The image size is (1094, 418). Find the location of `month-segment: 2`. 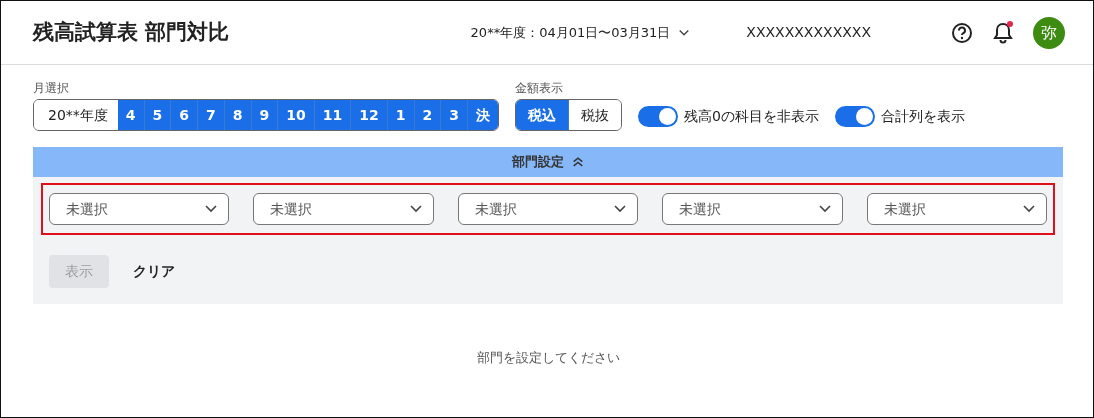

month-segment: 2 is located at coordinates (428, 115).